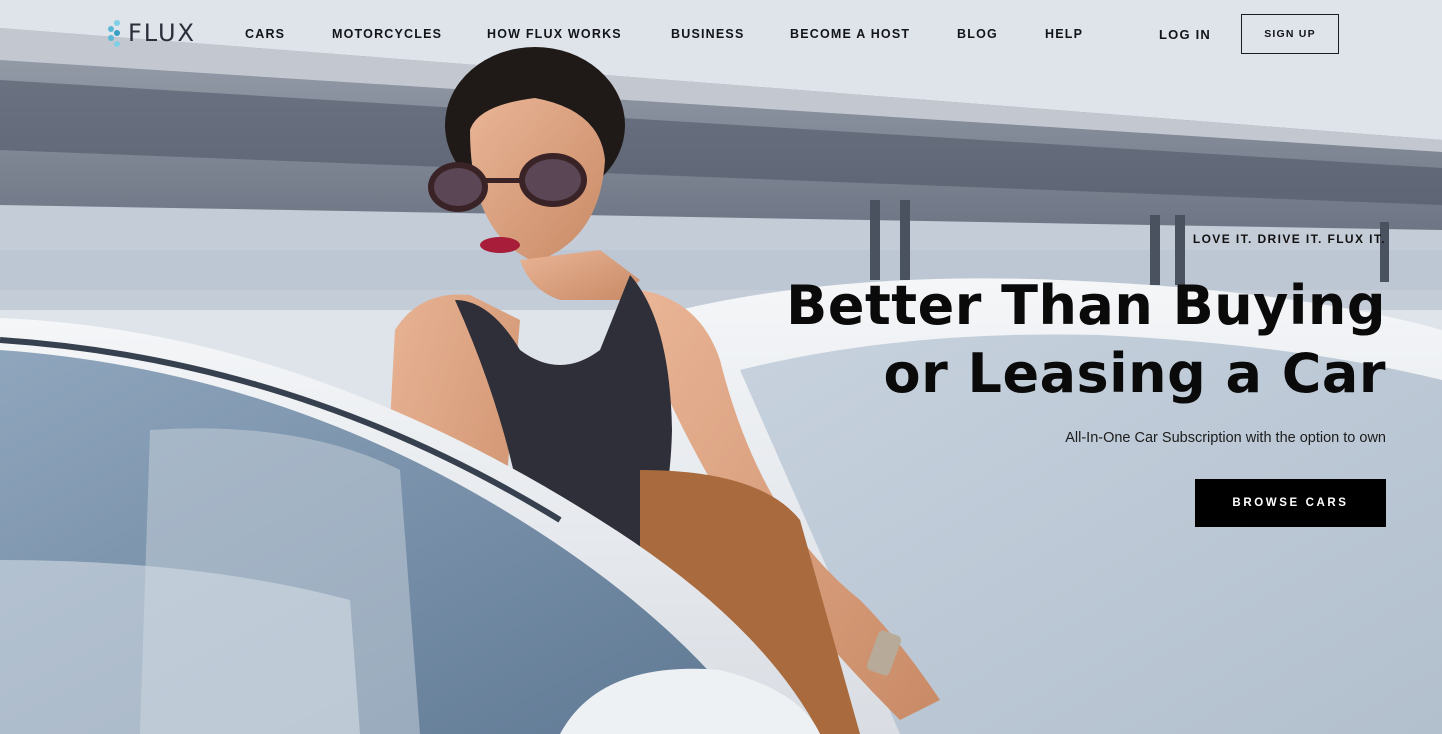 The height and width of the screenshot is (734, 1442). I want to click on nav-item-motorcycles: MOTORCYCLES, so click(387, 34).